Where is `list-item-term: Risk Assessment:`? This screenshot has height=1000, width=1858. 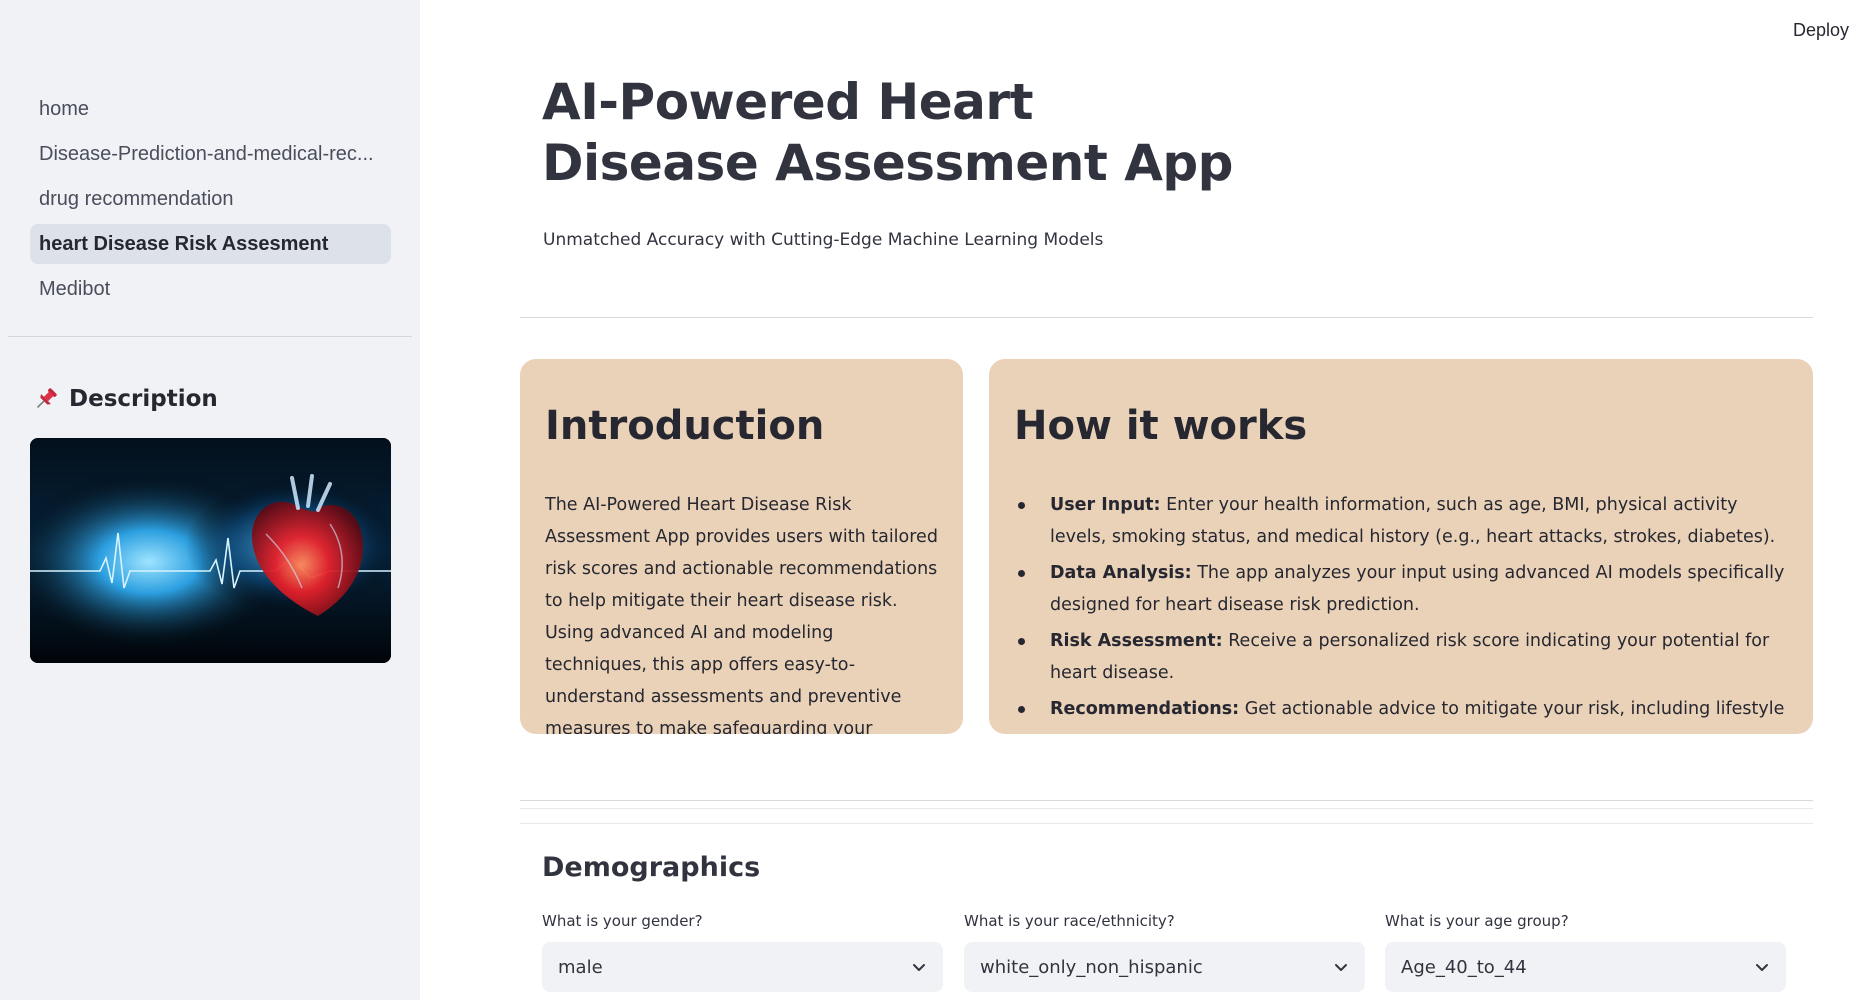 list-item-term: Risk Assessment: is located at coordinates (1136, 641).